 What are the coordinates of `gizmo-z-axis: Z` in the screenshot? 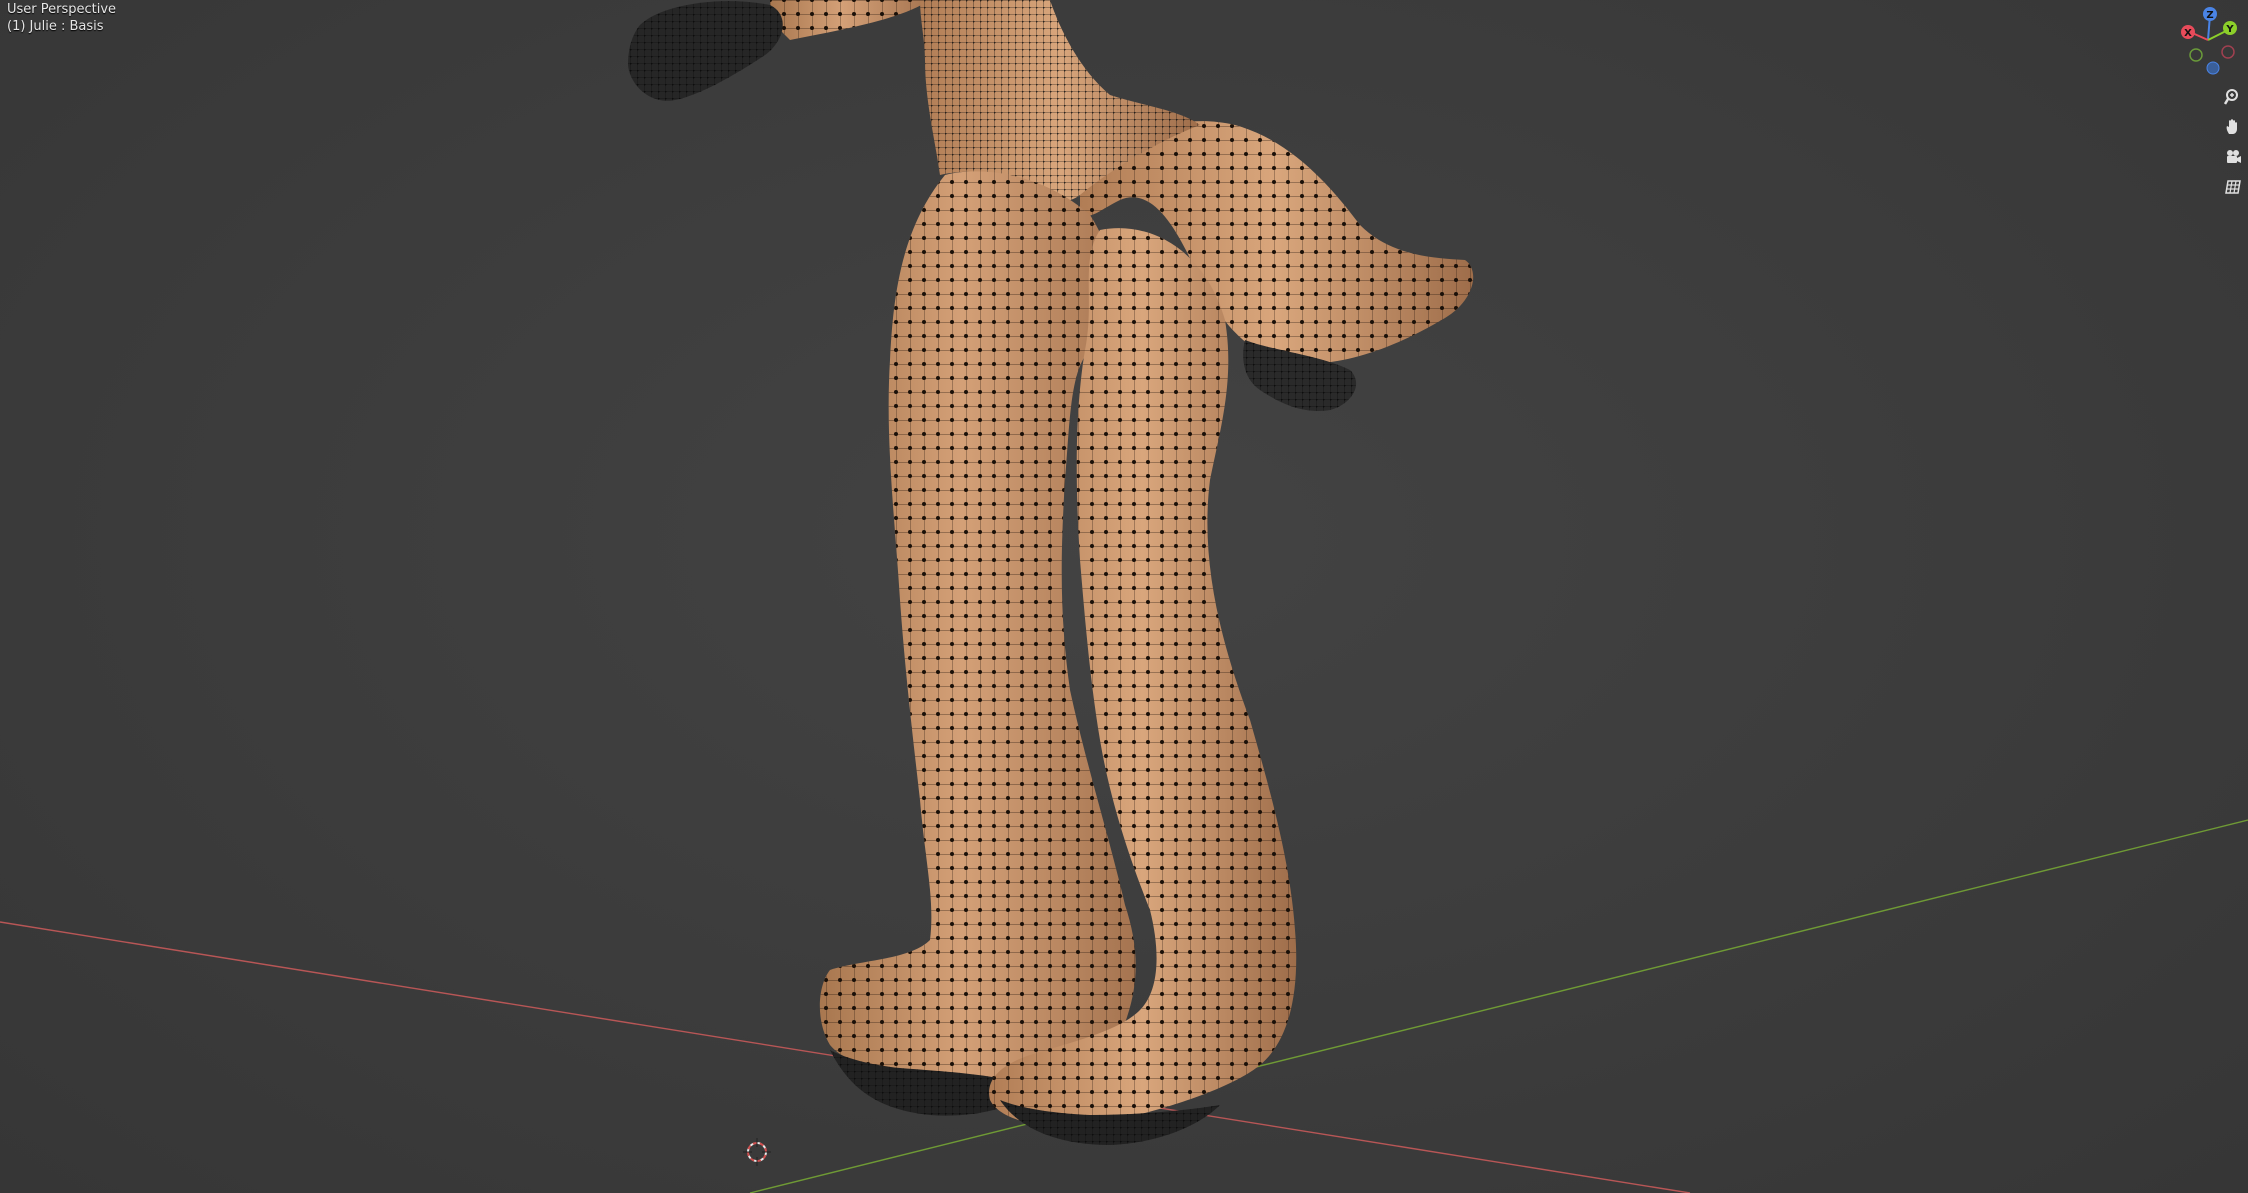 It's located at (2210, 14).